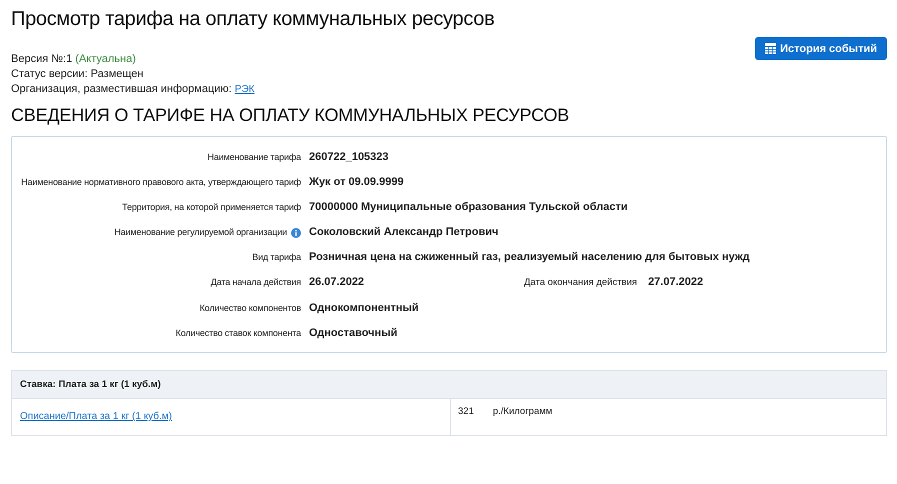 This screenshot has height=484, width=897. Describe the element at coordinates (200, 232) in the screenshot. I see `field-label: Наименование регулируемой организации` at that location.